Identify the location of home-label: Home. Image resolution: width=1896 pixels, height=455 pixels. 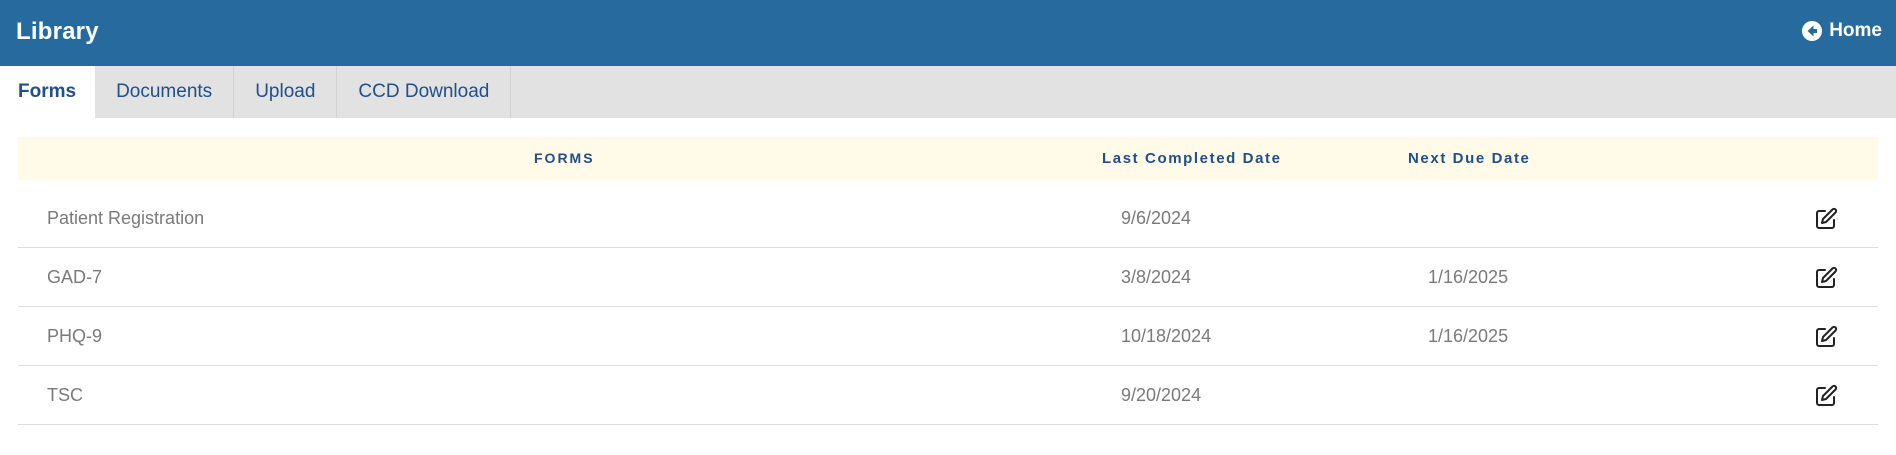
(1855, 30).